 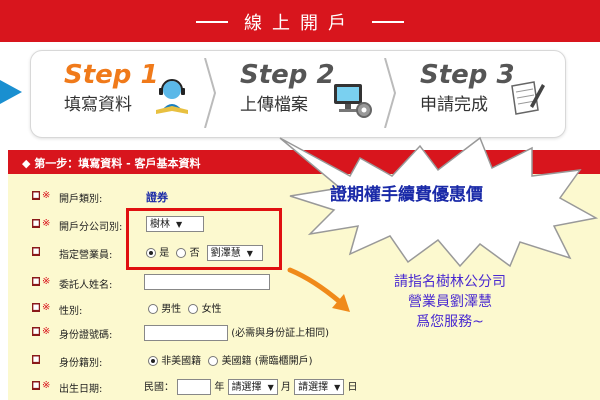 I want to click on step-2-subtitle: 上傳檔案, so click(x=274, y=105).